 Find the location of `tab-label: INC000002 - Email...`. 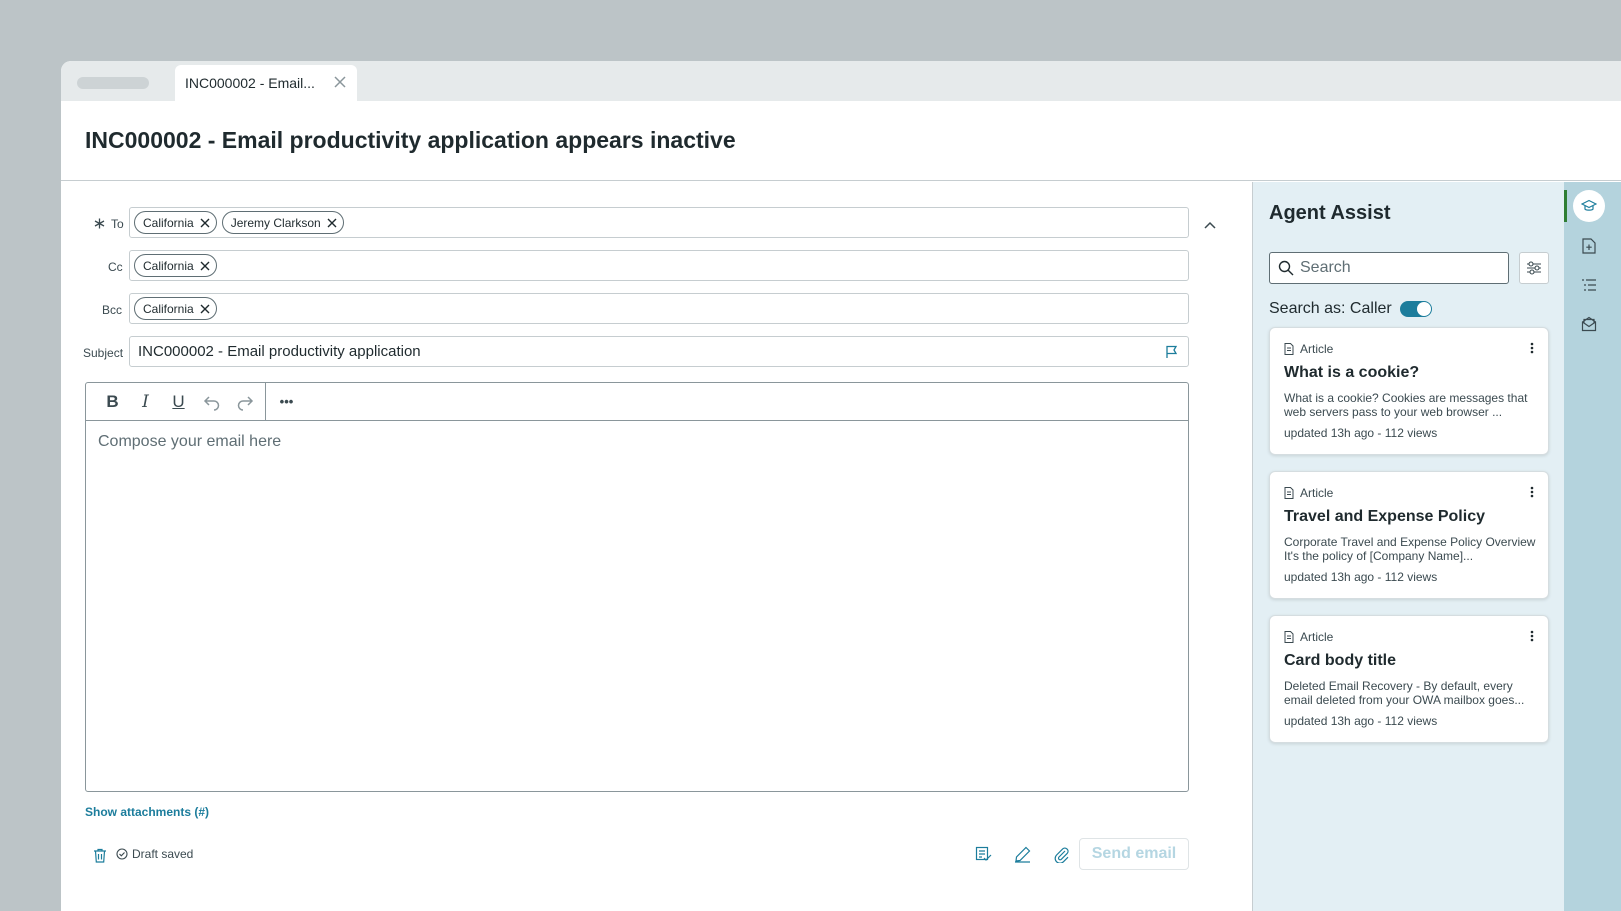

tab-label: INC000002 - Email... is located at coordinates (250, 83).